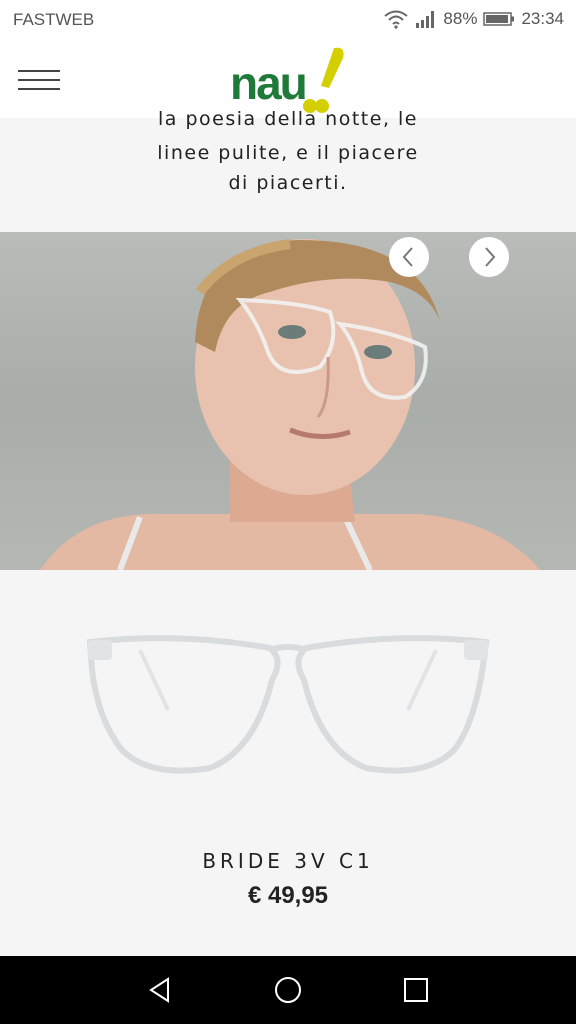 The width and height of the screenshot is (576, 1024). I want to click on system-nav-bar, so click(288, 990).